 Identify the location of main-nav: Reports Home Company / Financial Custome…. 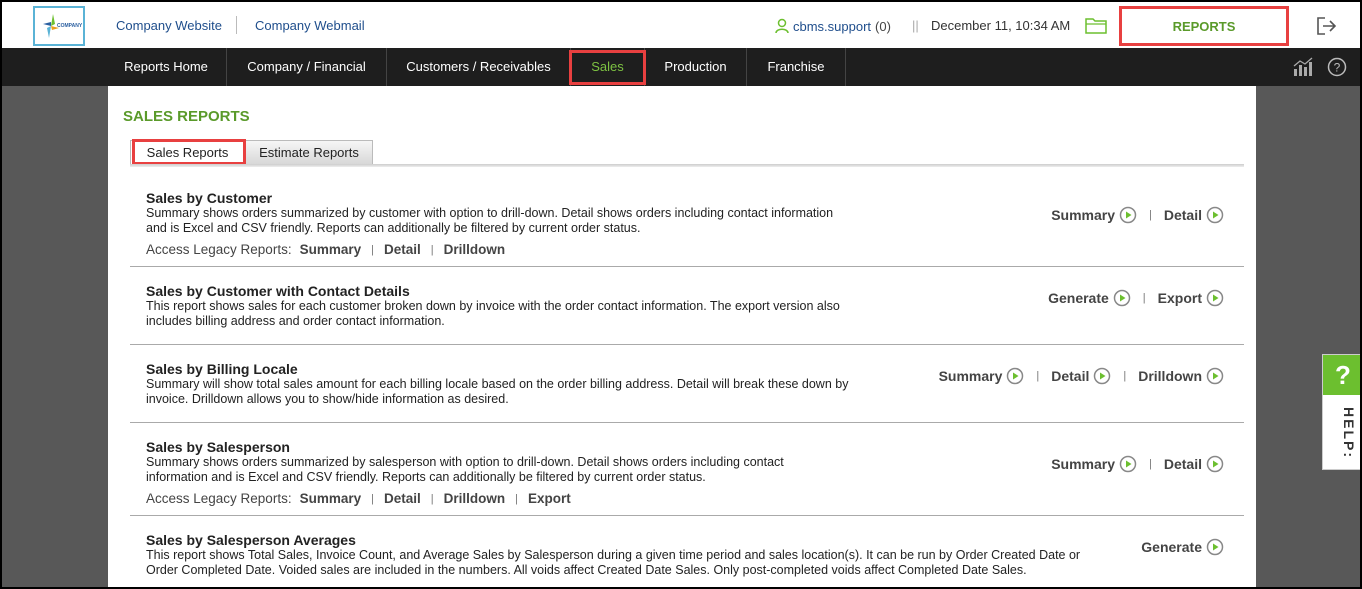
(681, 67).